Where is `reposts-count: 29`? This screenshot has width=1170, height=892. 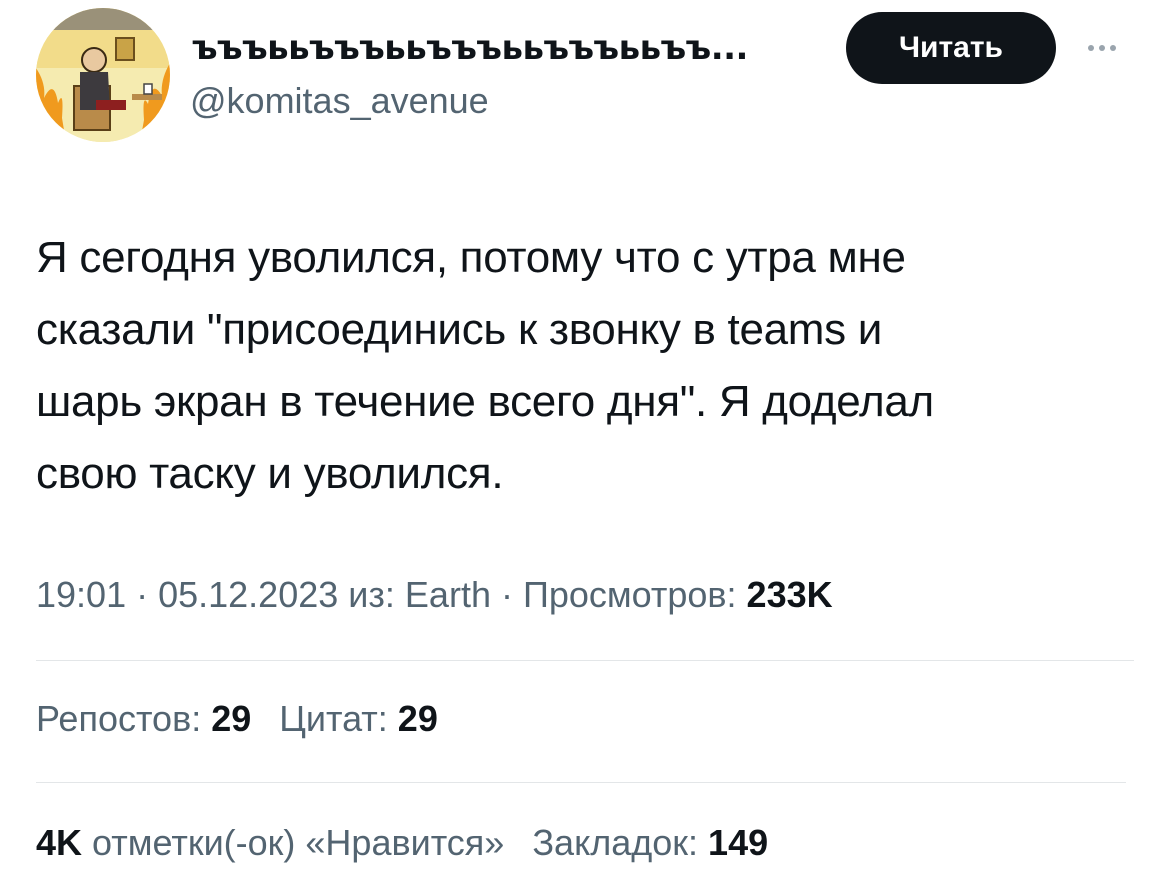 reposts-count: 29 is located at coordinates (231, 718).